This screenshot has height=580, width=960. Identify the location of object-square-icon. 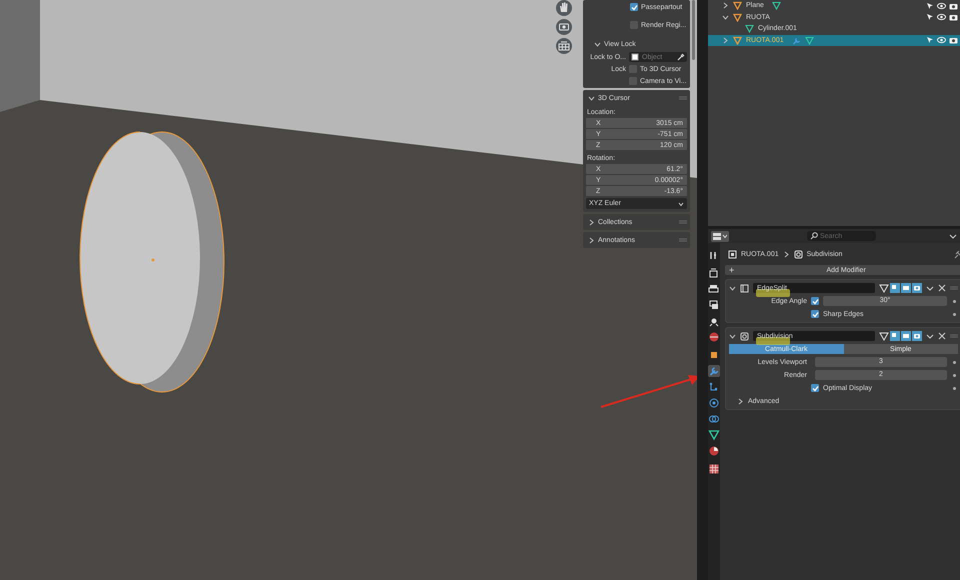
(732, 254).